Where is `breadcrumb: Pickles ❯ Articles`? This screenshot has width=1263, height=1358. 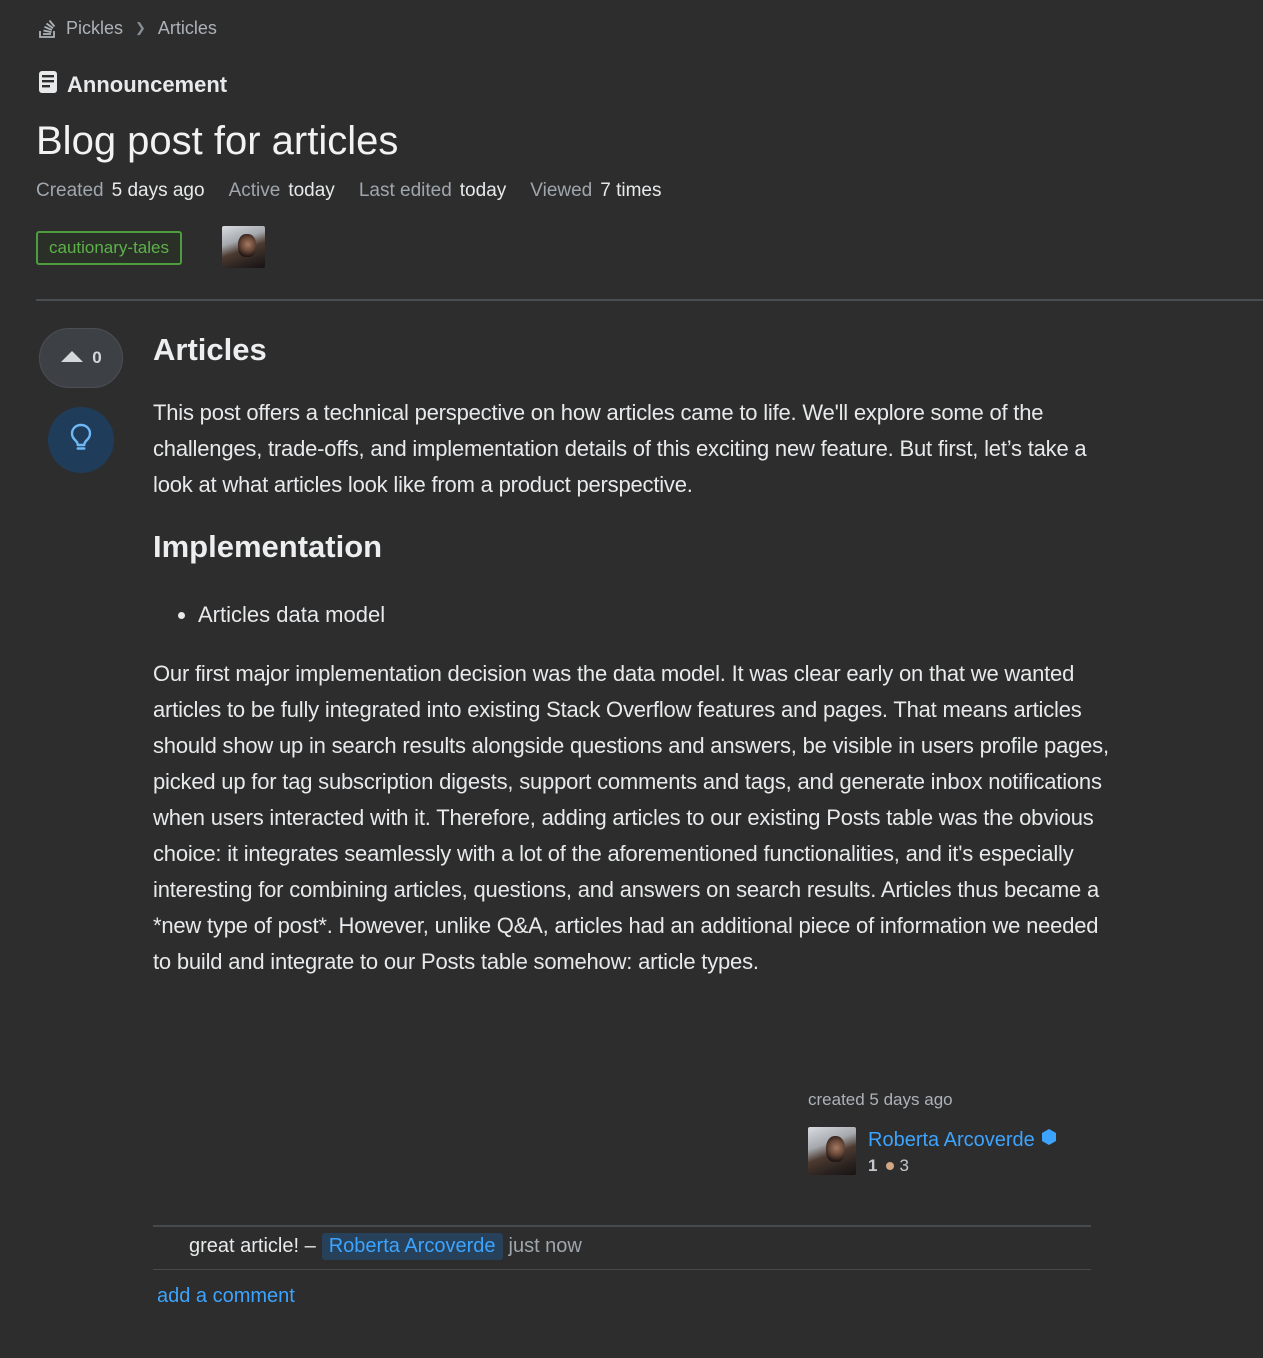 breadcrumb: Pickles ❯ Articles is located at coordinates (127, 28).